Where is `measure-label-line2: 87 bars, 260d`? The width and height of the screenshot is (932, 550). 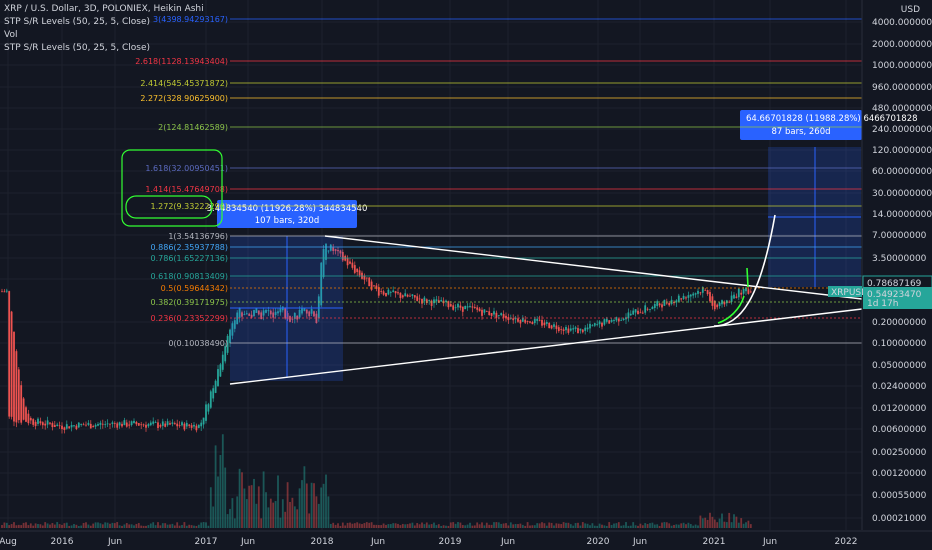
measure-label-line2: 87 bars, 260d is located at coordinates (800, 132).